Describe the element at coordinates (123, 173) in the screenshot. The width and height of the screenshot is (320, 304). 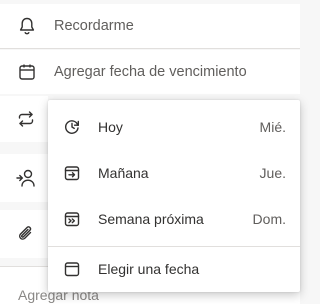
I see `menu-item-label: Mañana` at that location.